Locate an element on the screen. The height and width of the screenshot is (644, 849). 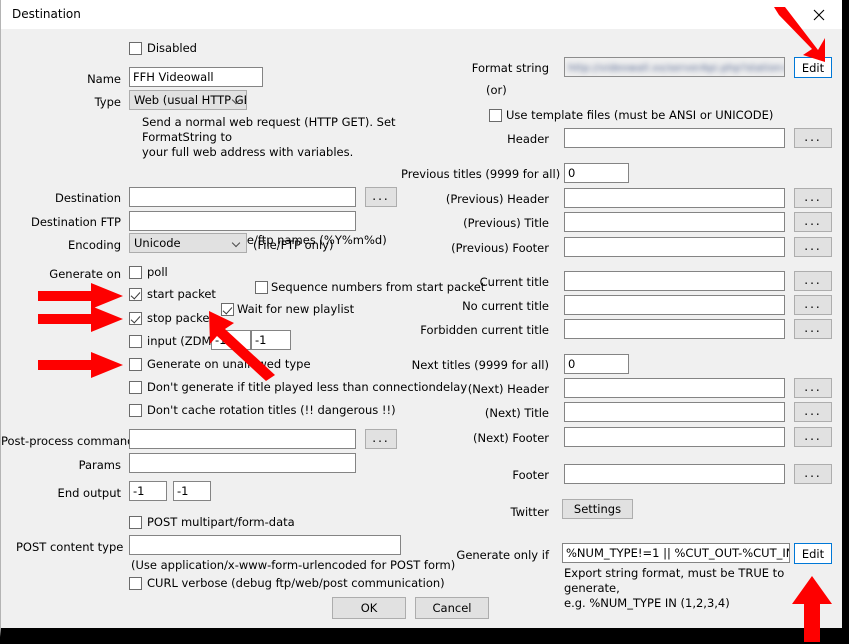
format-string-edit-button: Edit is located at coordinates (813, 67).